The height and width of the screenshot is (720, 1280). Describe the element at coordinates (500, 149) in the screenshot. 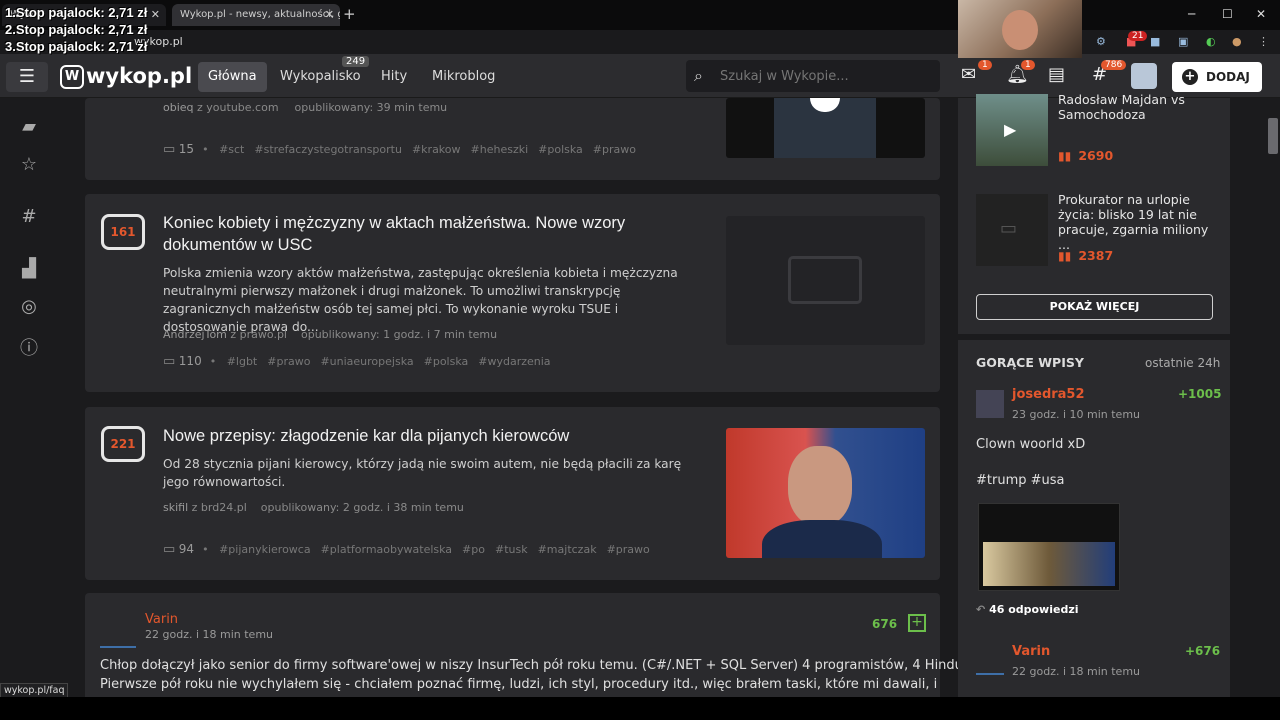

I see `tag: #heheszki` at that location.